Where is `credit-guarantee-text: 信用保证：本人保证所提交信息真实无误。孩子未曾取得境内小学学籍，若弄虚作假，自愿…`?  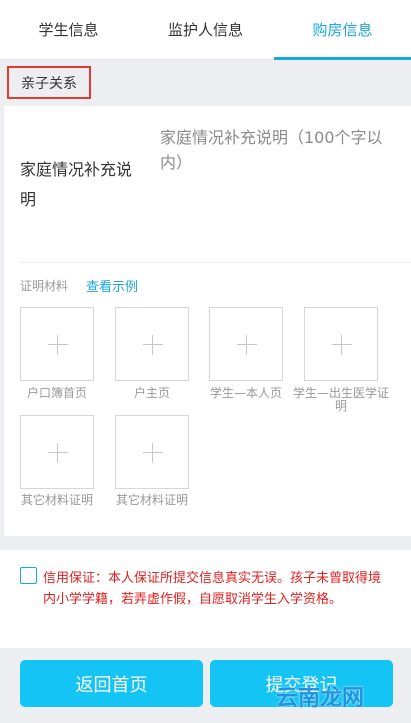
credit-guarantee-text: 信用保证：本人保证所提交信息真实无误。孩子未曾取得境内小学学籍，若弄虚作假，自愿… is located at coordinates (212, 589).